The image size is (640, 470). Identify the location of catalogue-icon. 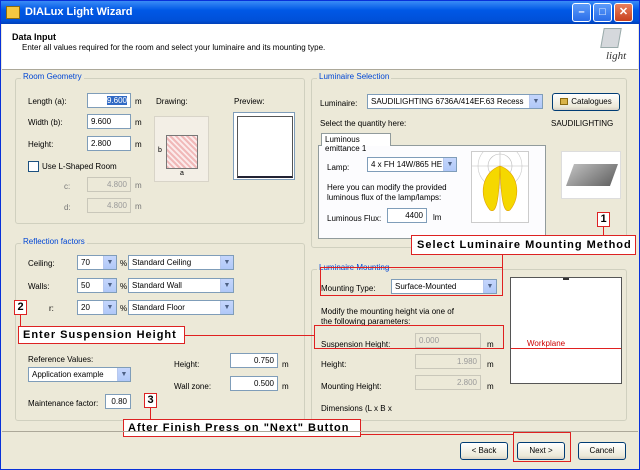
(564, 102).